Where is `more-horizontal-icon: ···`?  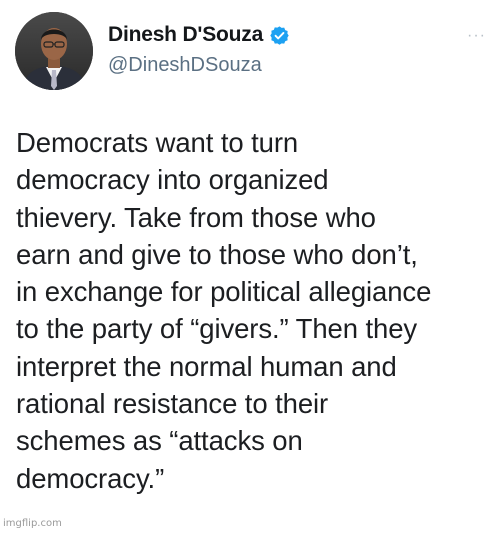
more-horizontal-icon: ··· is located at coordinates (476, 36).